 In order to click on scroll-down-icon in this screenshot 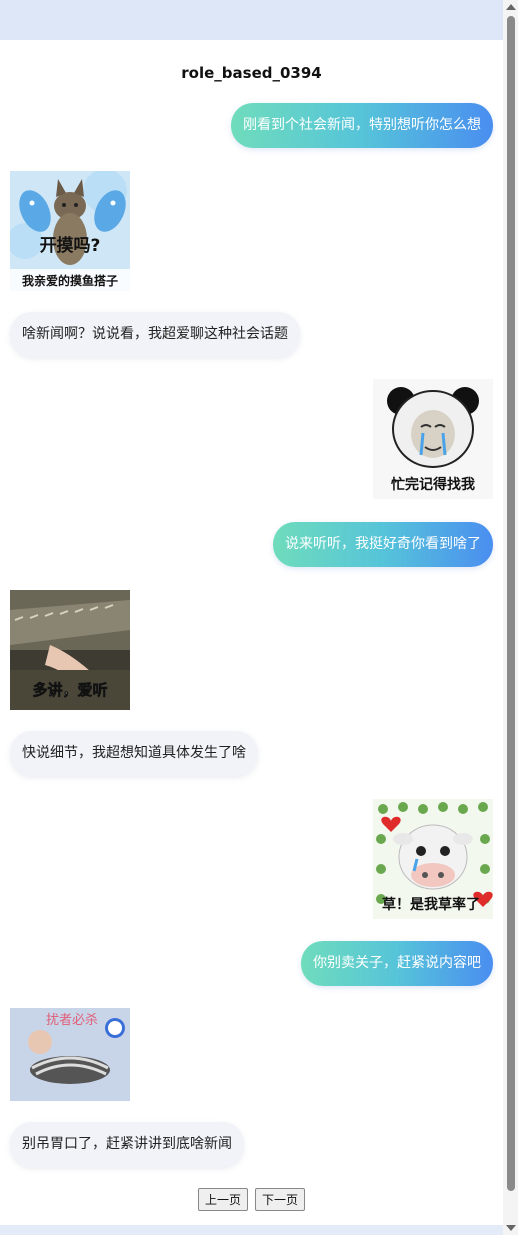, I will do `click(511, 1228)`.